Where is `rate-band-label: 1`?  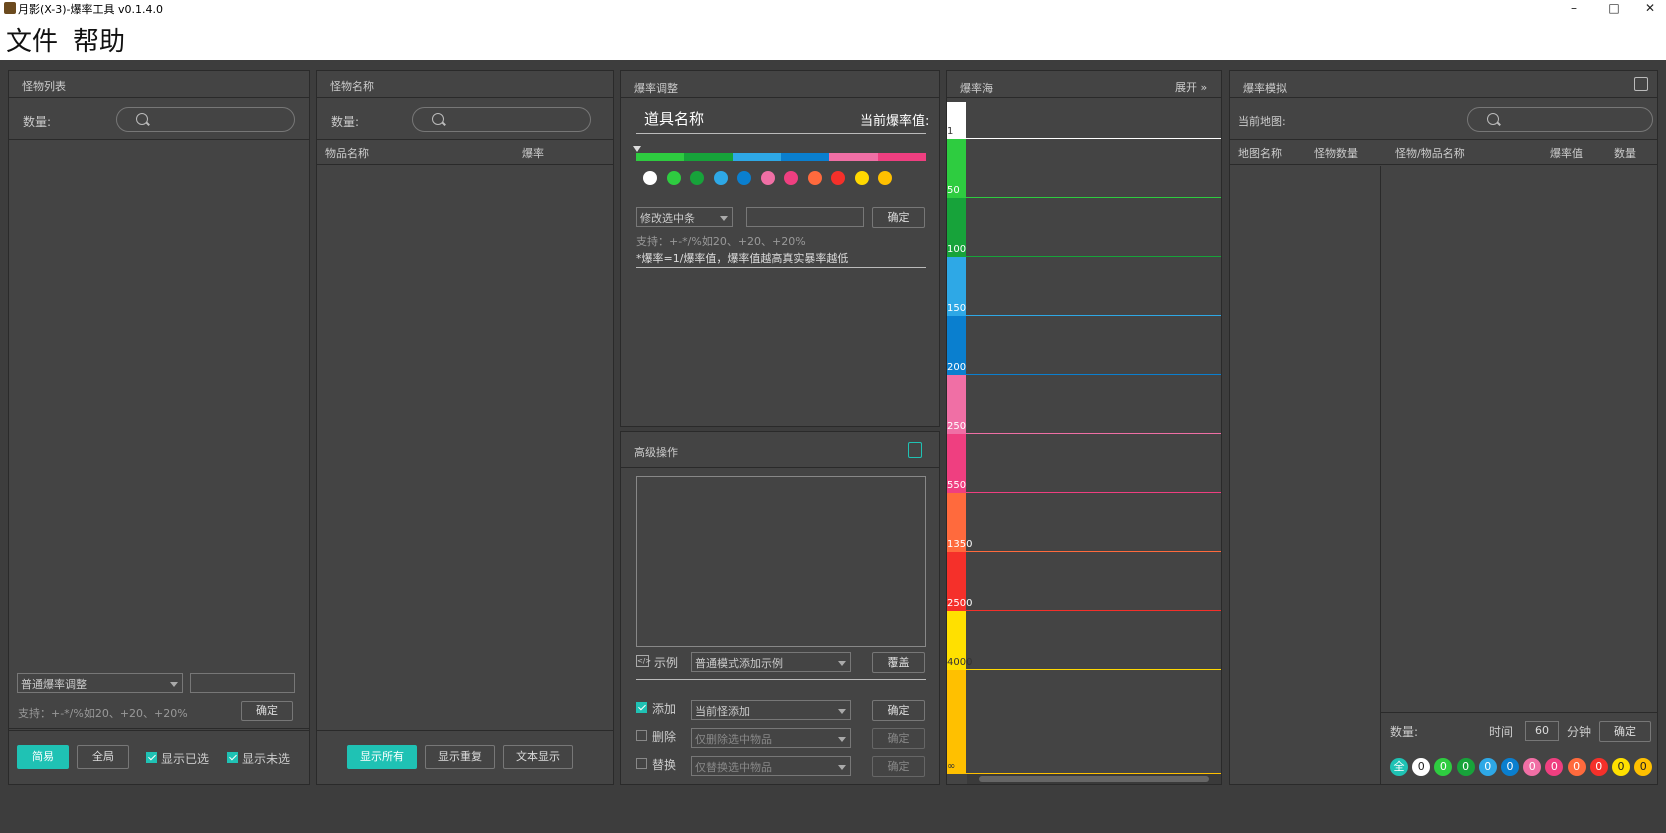 rate-band-label: 1 is located at coordinates (950, 131).